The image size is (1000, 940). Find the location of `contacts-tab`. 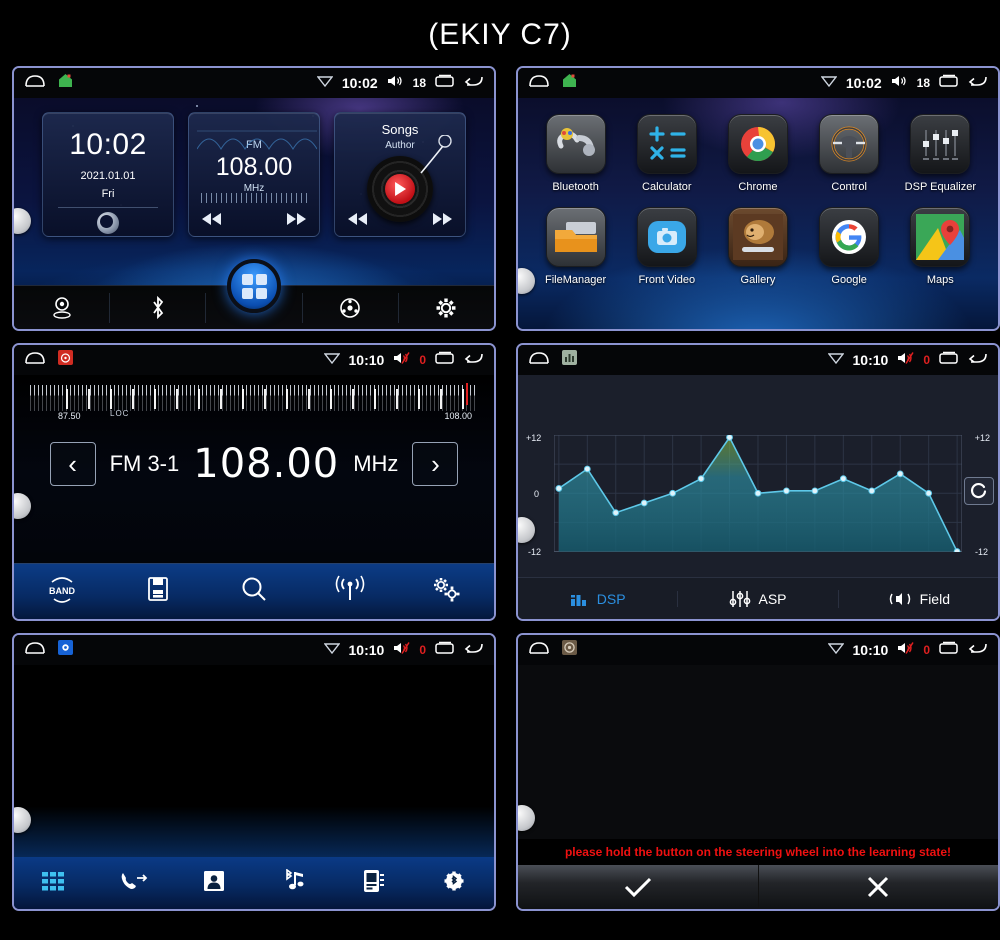

contacts-tab is located at coordinates (214, 883).